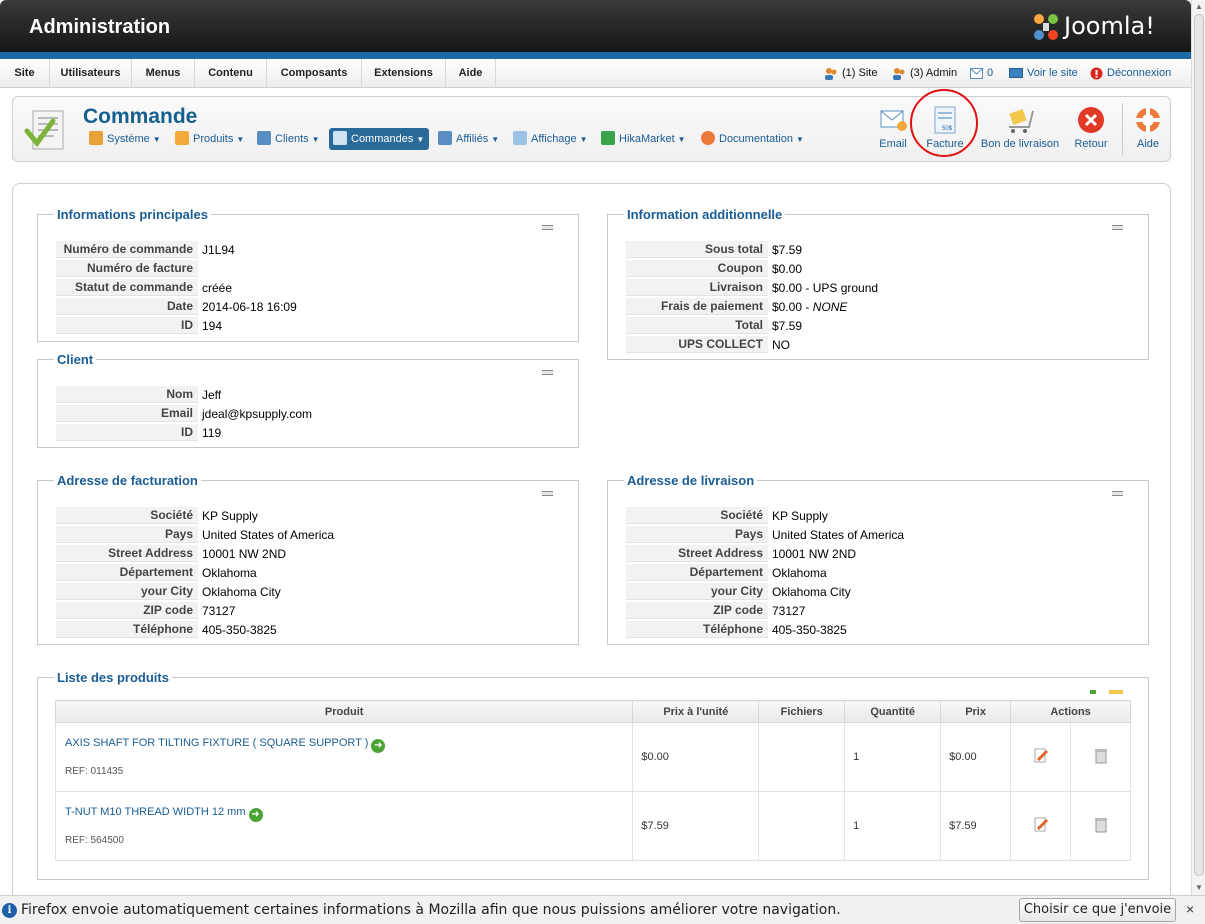 This screenshot has height=924, width=1205. Describe the element at coordinates (691, 480) in the screenshot. I see `shipping-address-legend: Adresse de livraison` at that location.